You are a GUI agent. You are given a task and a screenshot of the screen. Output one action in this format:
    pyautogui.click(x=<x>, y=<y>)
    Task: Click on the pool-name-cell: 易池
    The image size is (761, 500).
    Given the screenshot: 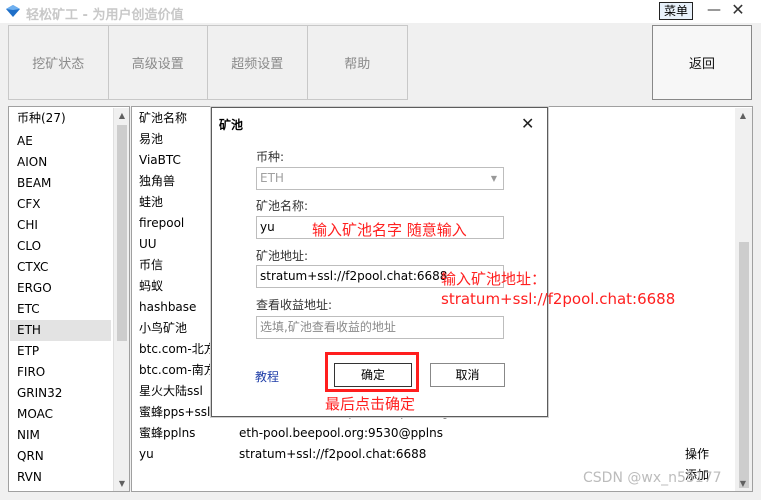 What is the action you would take?
    pyautogui.click(x=151, y=139)
    